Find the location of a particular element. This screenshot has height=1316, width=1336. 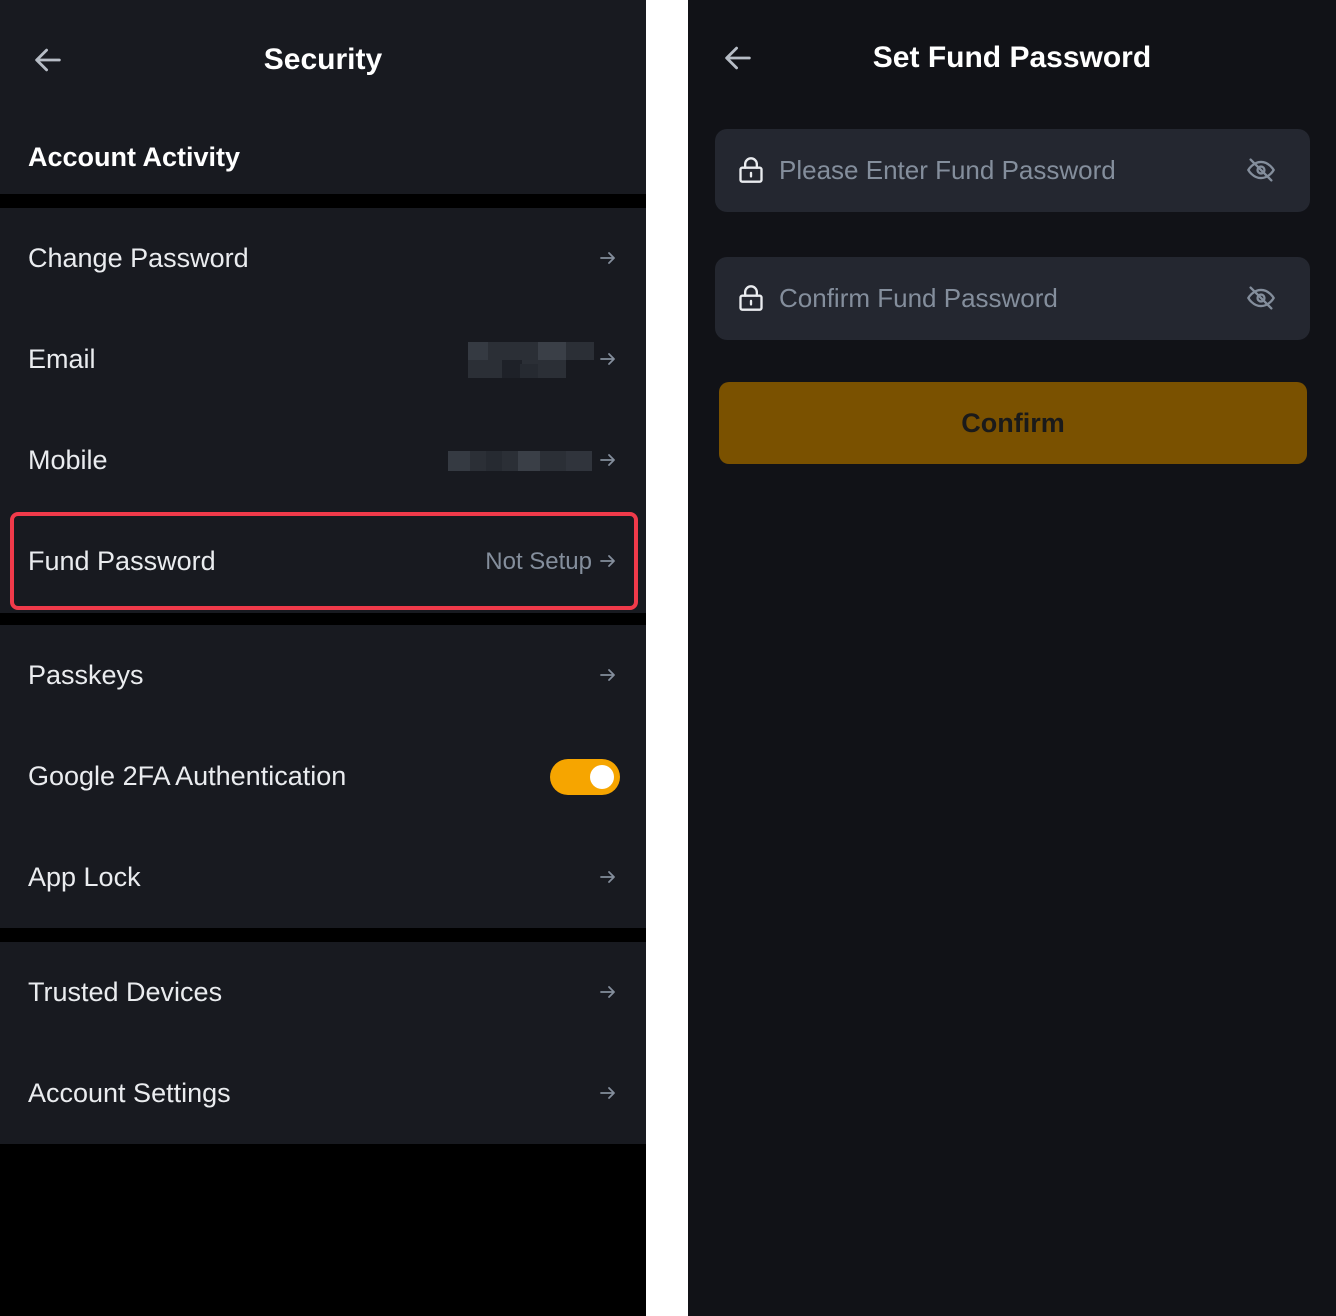

confirm-button: Confirm is located at coordinates (1013, 423).